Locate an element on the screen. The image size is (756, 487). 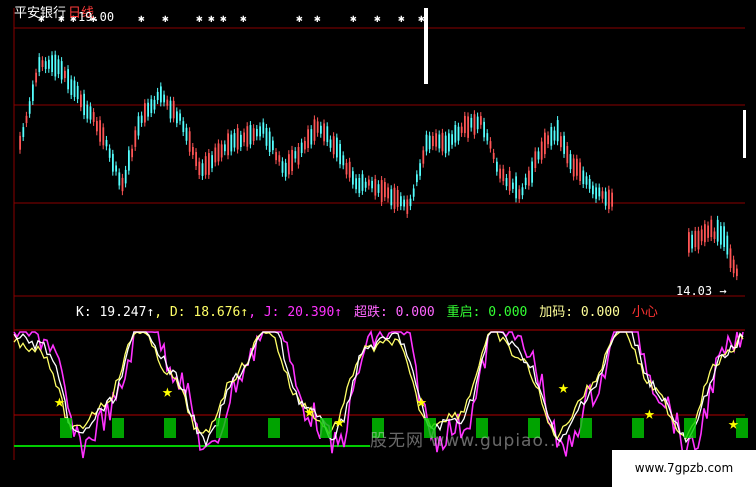
jiama-value: 加码: 0.000 is located at coordinates (579, 312).